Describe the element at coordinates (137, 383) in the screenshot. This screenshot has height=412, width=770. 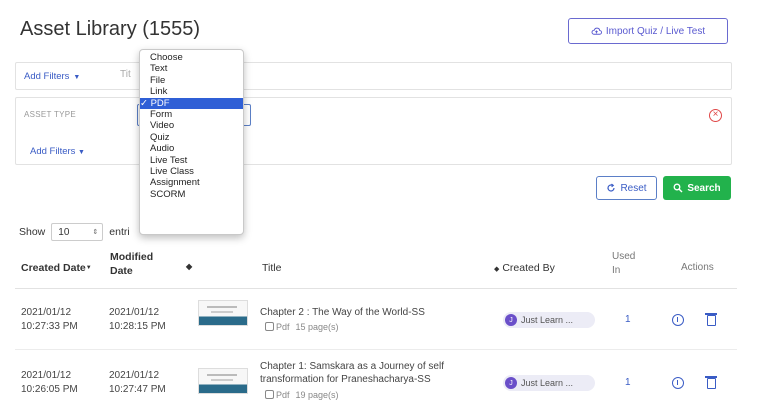
I see `row2-modified: 2021/01/12 10:27:47 PM` at that location.